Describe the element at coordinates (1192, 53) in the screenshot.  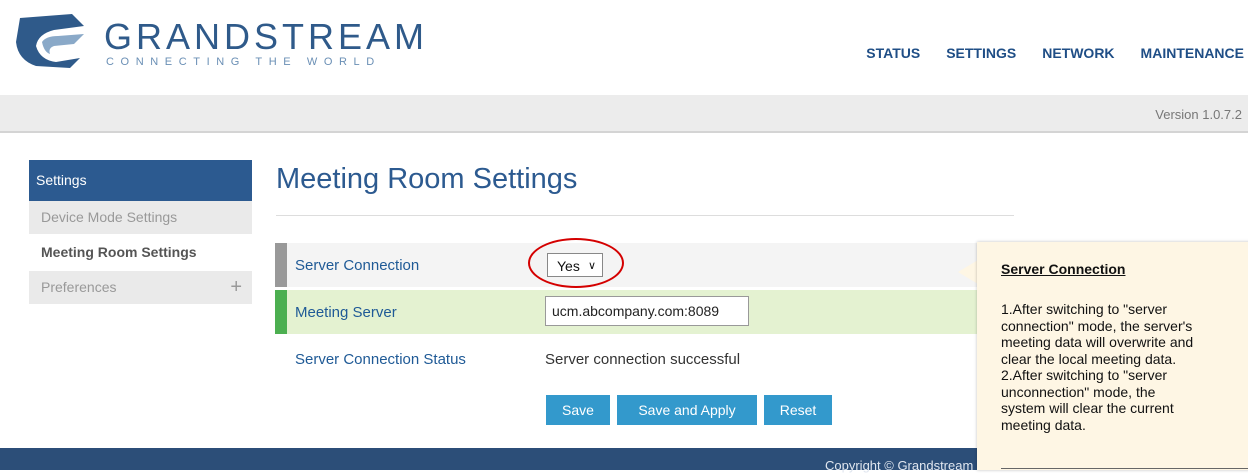
I see `nav-maintenance: MAINTENANCE` at that location.